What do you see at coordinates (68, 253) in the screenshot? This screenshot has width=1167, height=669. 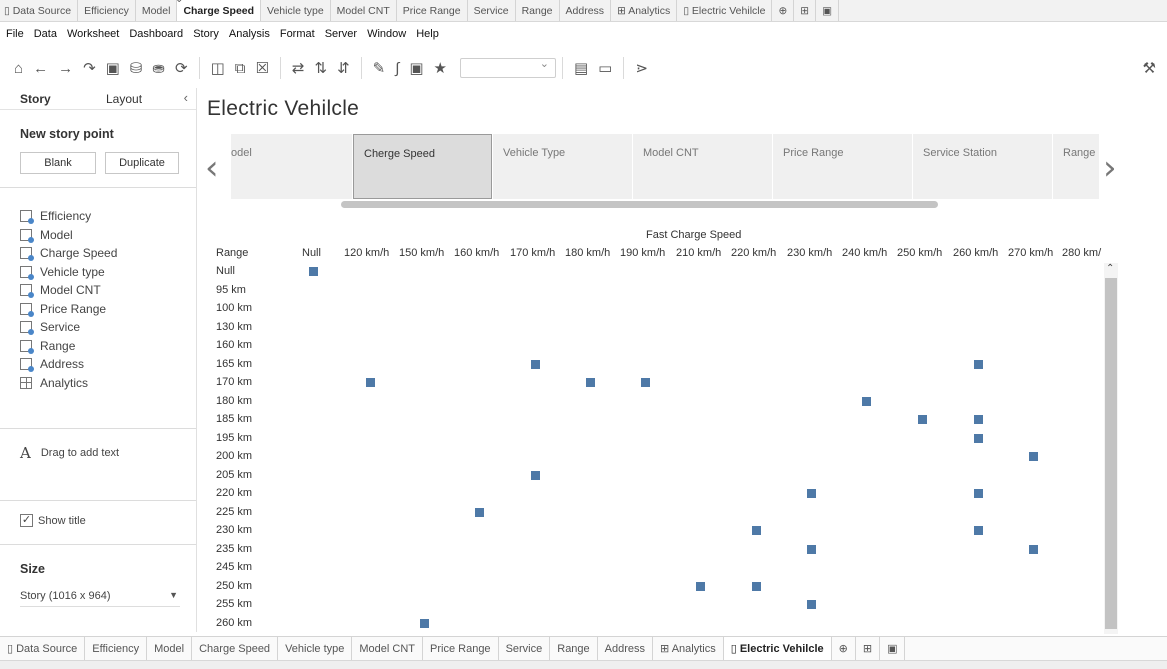 I see `sheet-item-charge-speed: Charge Speed` at bounding box center [68, 253].